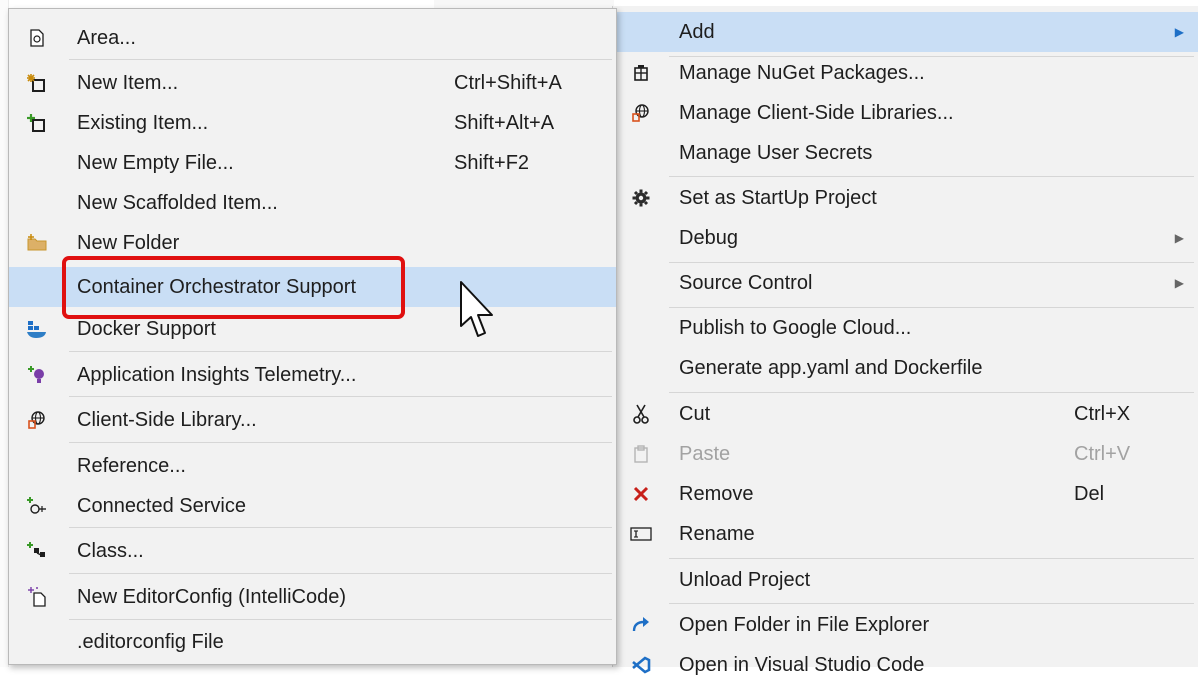 The height and width of the screenshot is (685, 1198). What do you see at coordinates (905, 414) in the screenshot?
I see `menu-item-cut: Cut Ctrl+X` at bounding box center [905, 414].